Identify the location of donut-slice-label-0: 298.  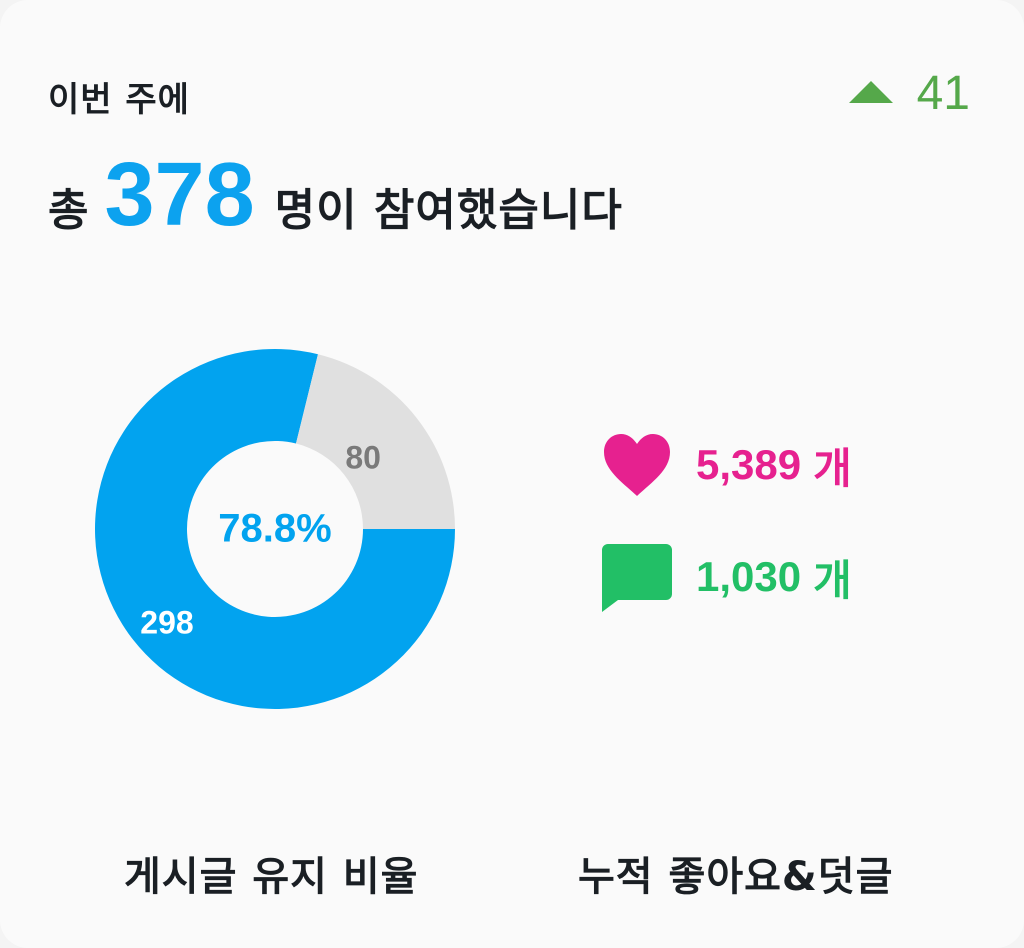
(166, 622).